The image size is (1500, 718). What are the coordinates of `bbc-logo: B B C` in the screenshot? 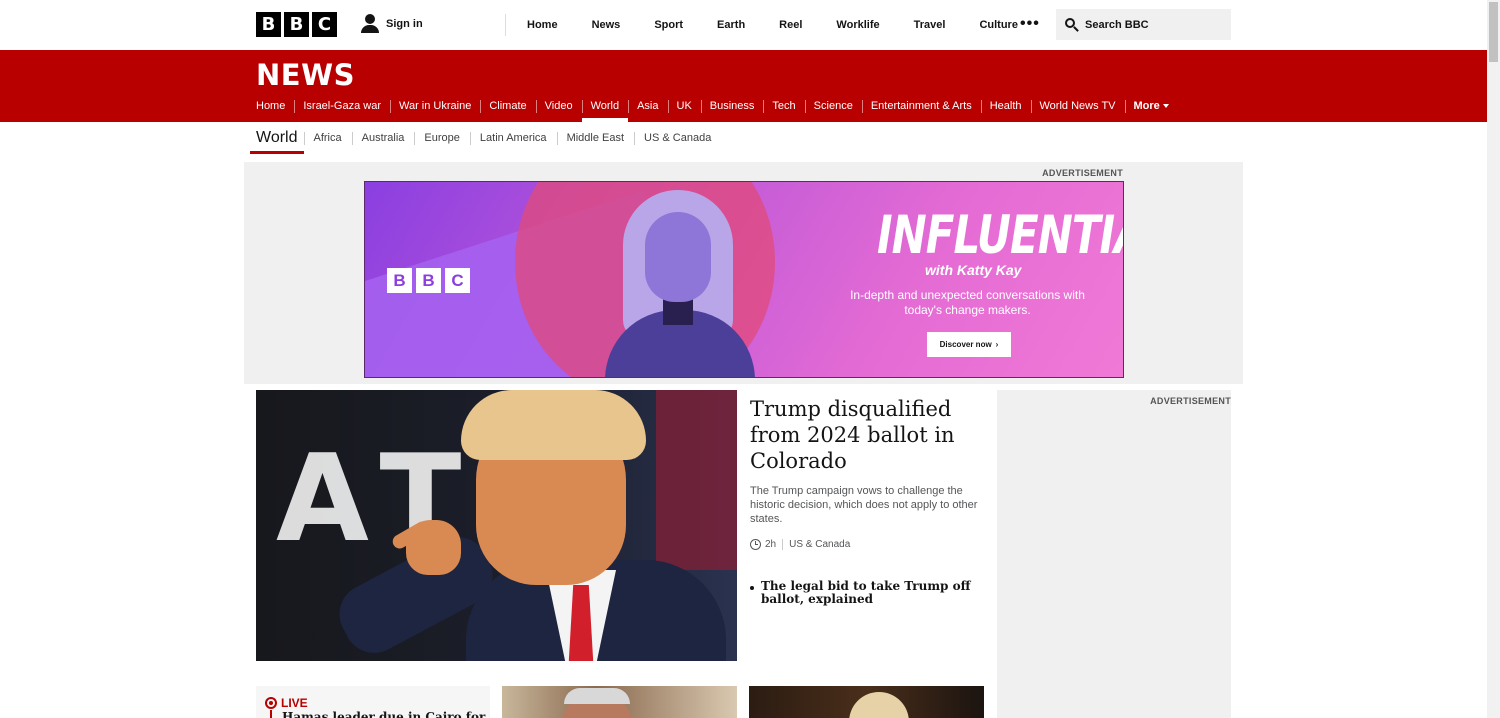 It's located at (296, 24).